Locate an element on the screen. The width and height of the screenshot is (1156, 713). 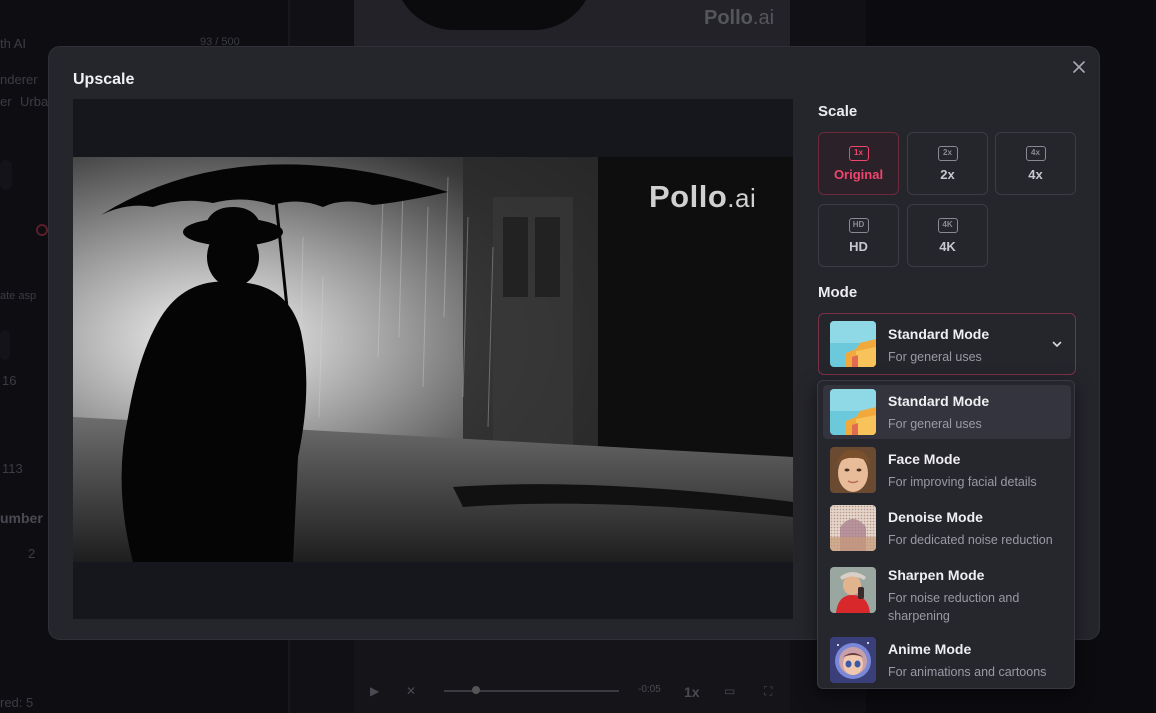
time-label: -0:05 is located at coordinates (649, 689).